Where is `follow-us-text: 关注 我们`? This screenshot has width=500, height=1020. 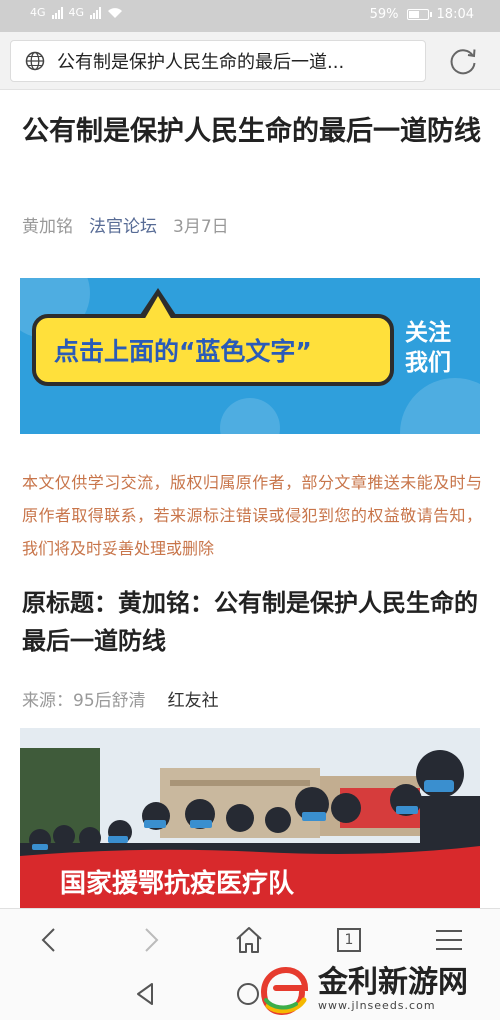
follow-us-text: 关注 我们 is located at coordinates (428, 348).